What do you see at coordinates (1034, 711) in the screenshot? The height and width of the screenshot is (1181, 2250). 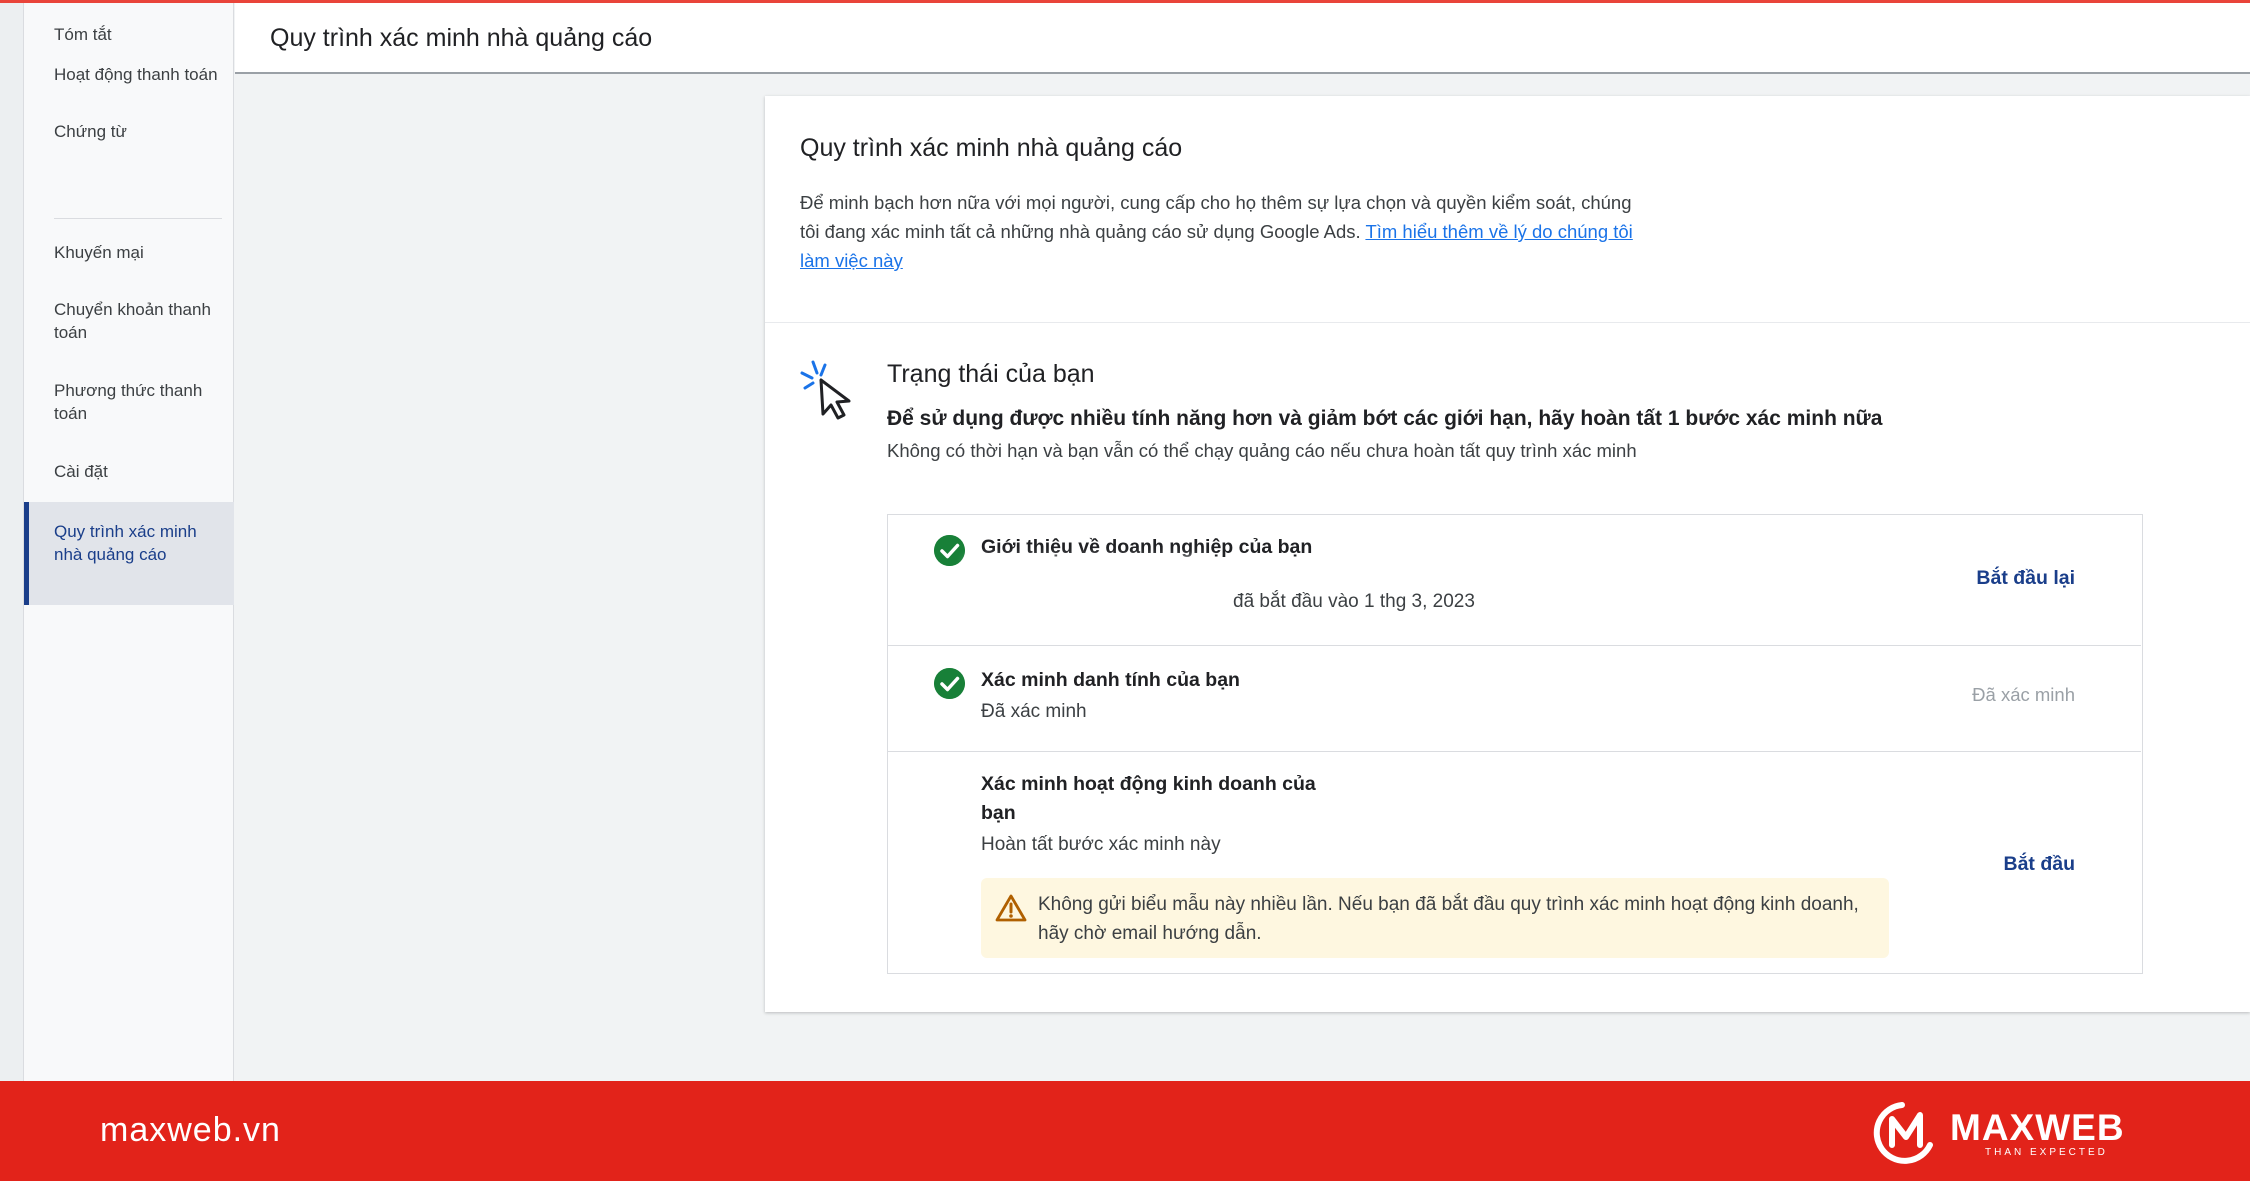 I see `step-subtitle: Đã xác minh` at bounding box center [1034, 711].